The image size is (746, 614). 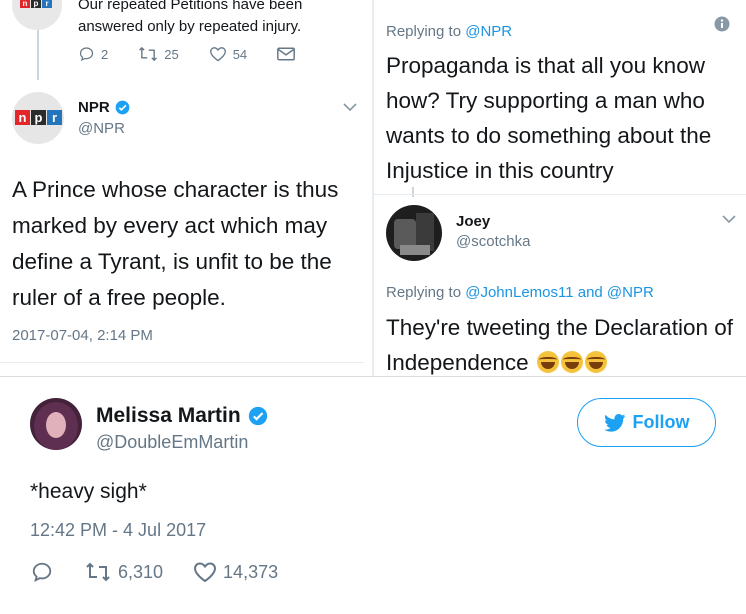 I want to click on replying-to-line: Replying to @NPR, so click(x=449, y=31).